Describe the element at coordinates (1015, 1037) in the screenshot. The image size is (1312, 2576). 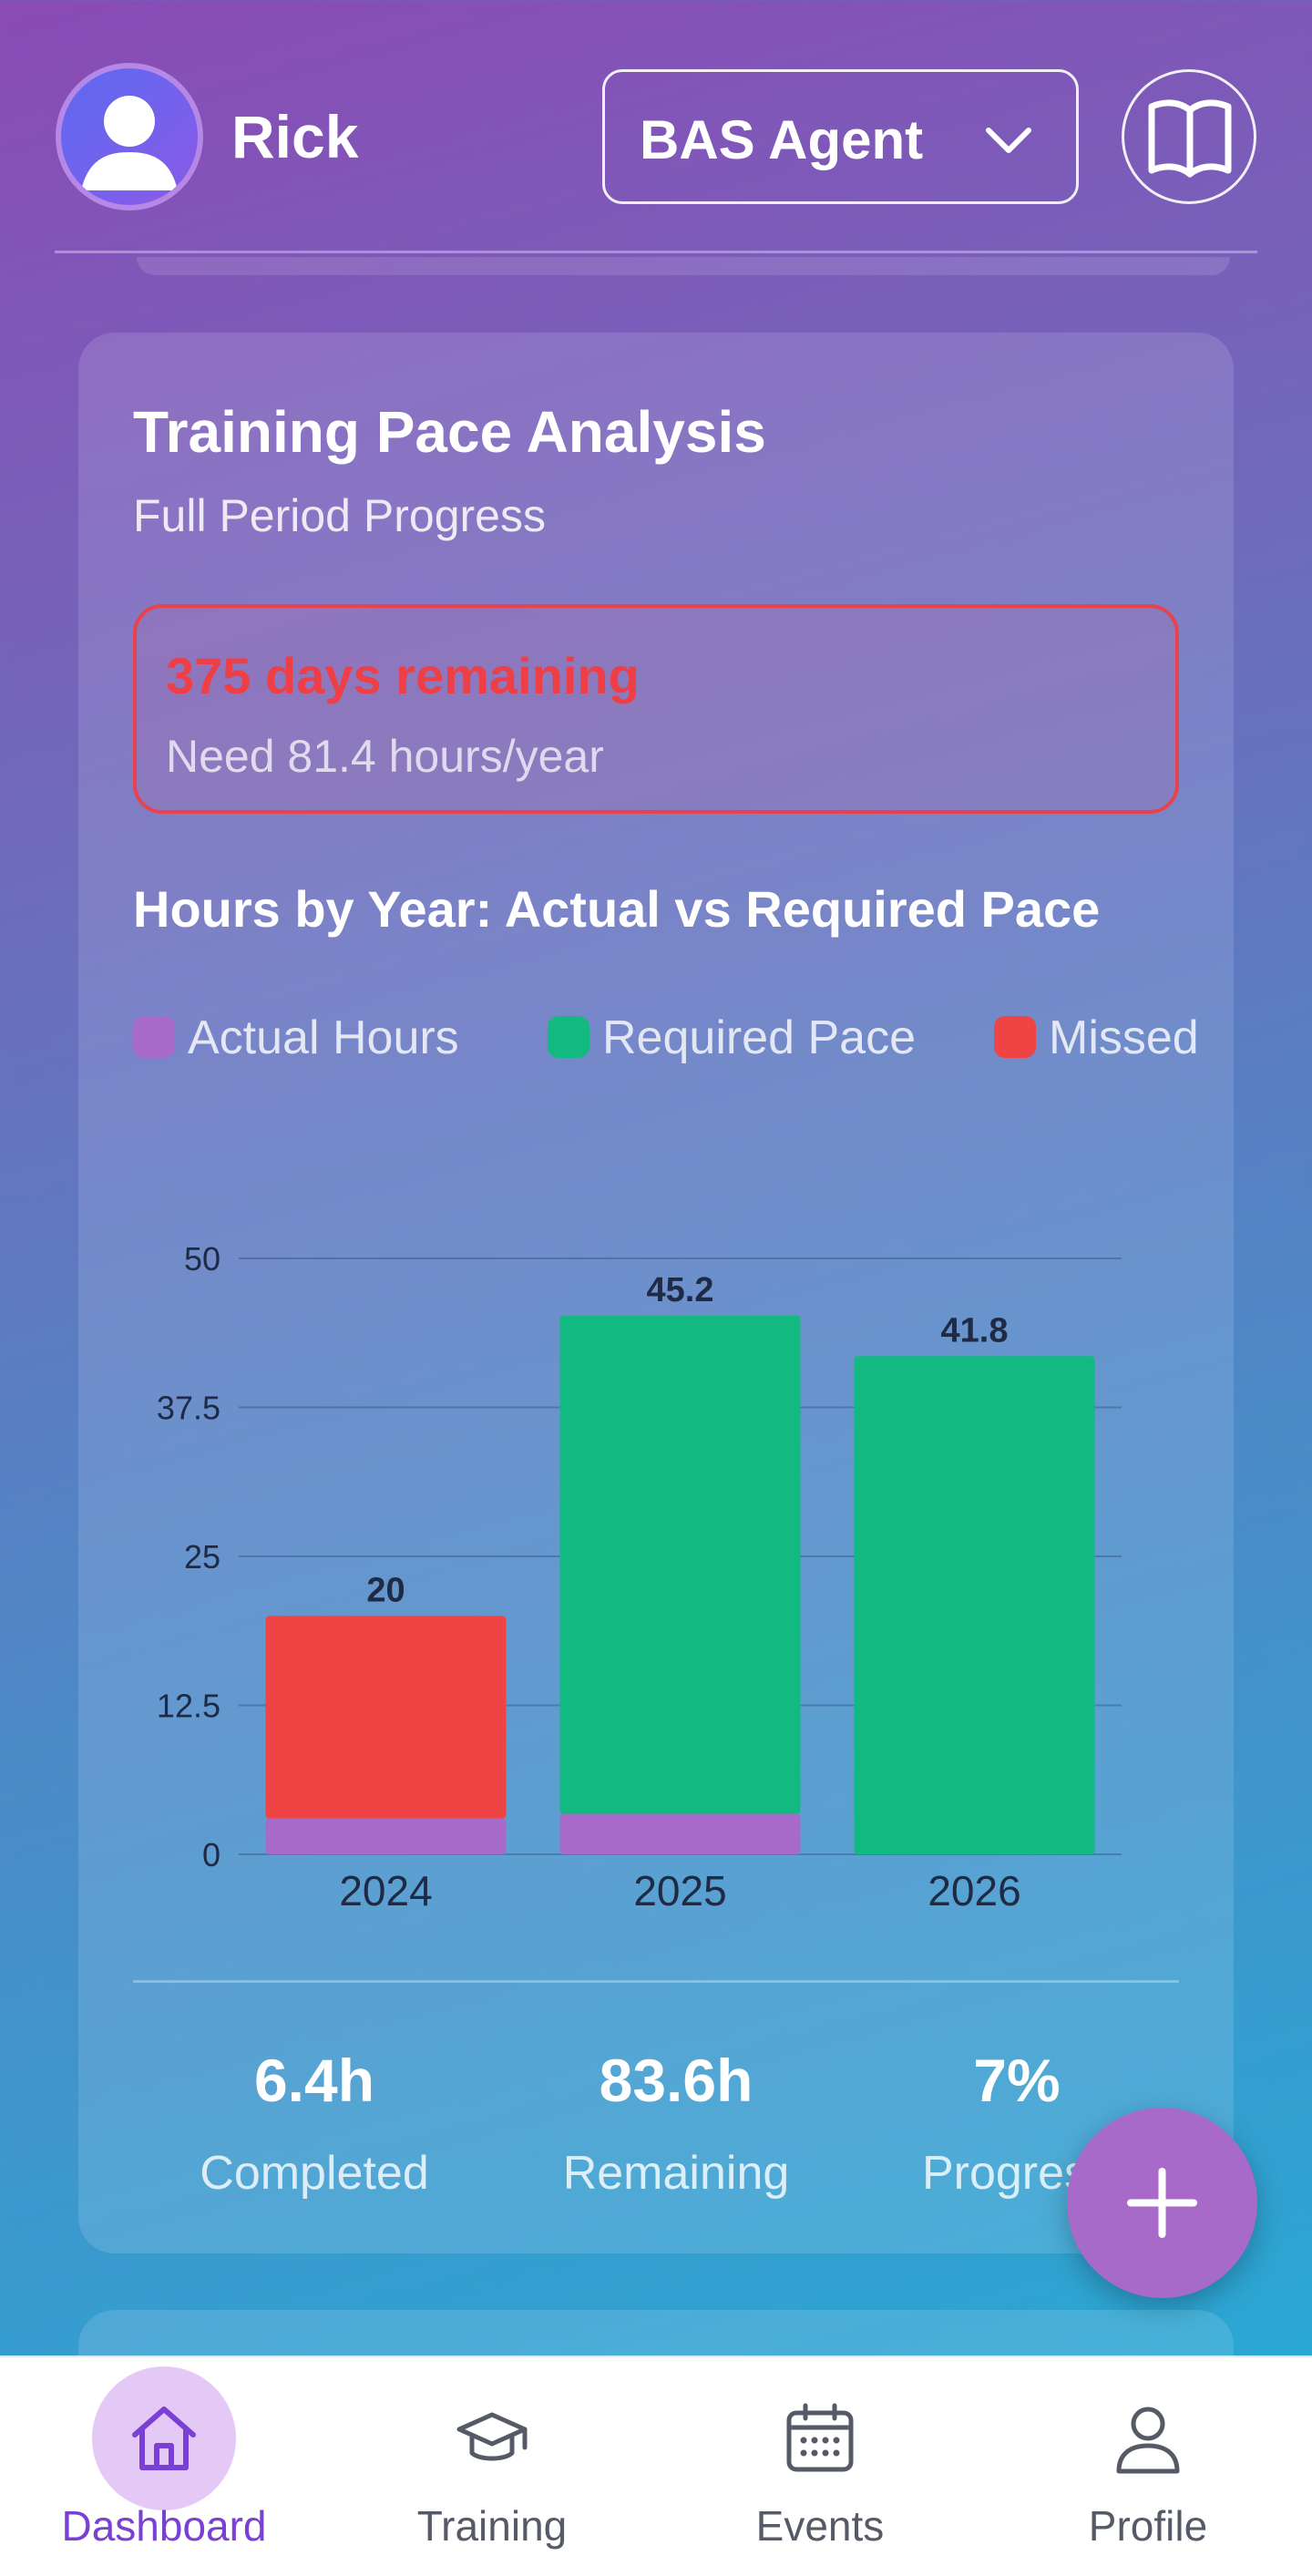
I see `legend-swatch-missed` at that location.